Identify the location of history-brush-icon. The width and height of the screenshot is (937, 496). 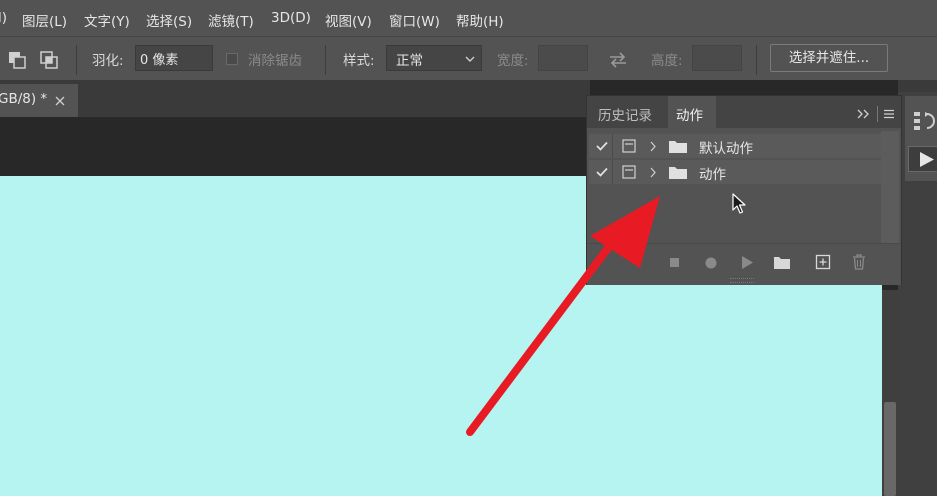
(925, 121).